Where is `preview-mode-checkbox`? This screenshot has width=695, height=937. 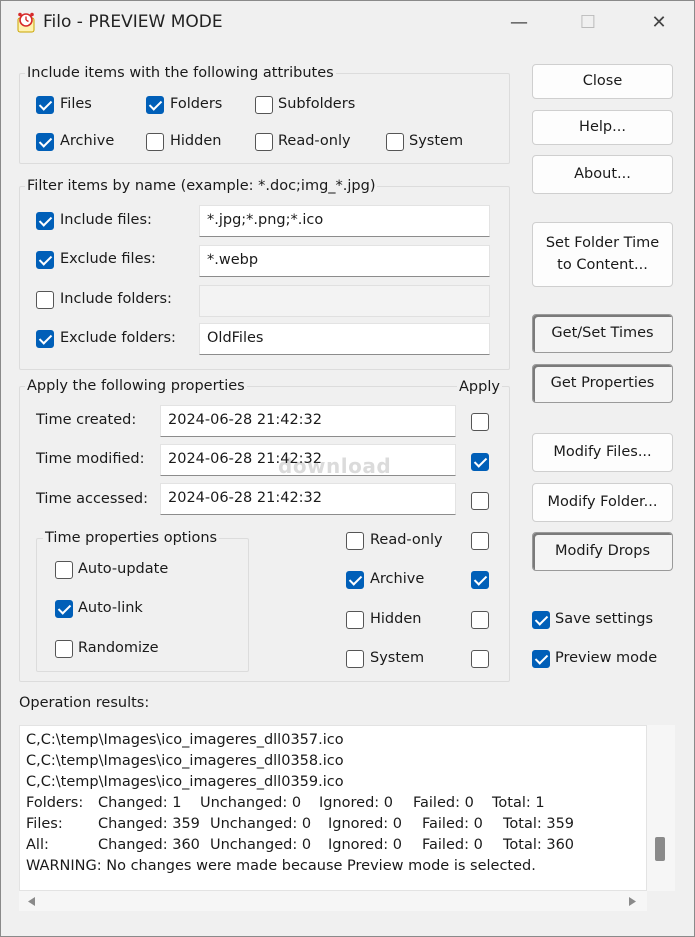 preview-mode-checkbox is located at coordinates (541, 659).